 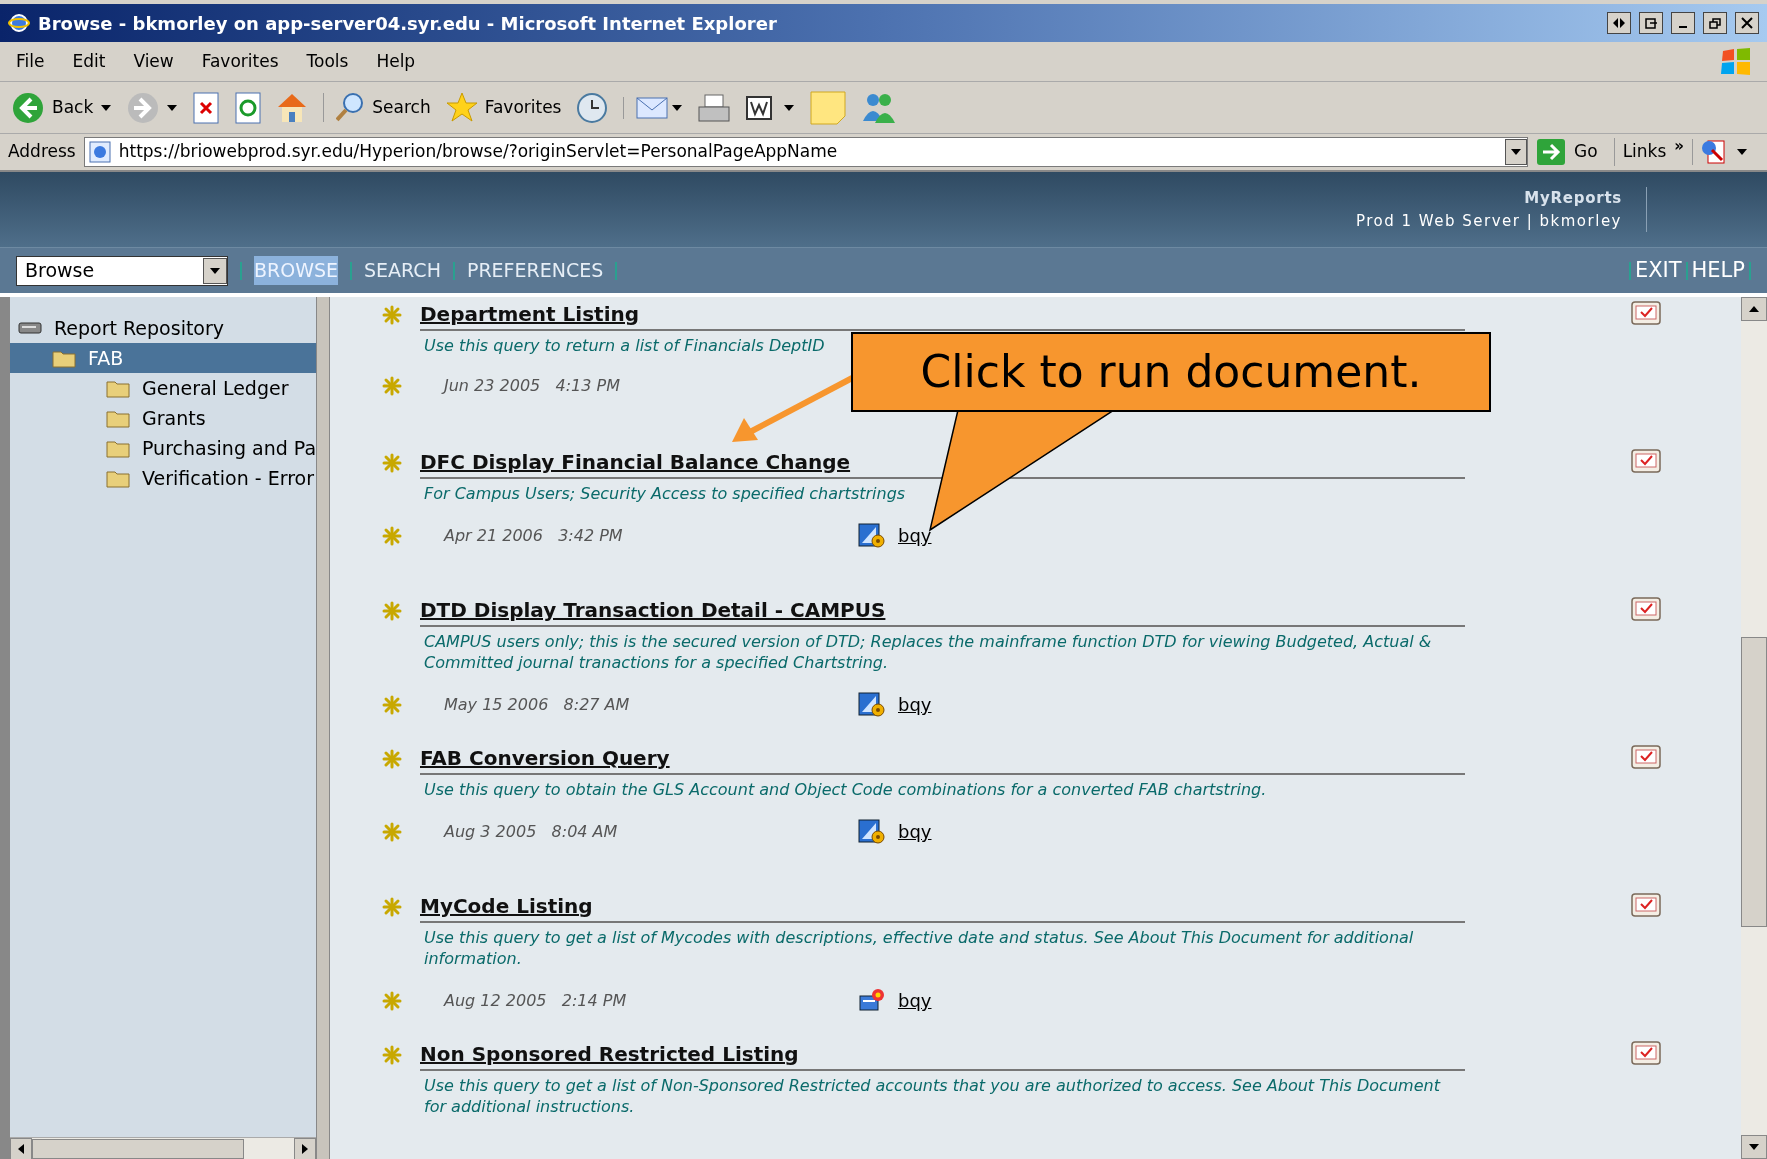 What do you see at coordinates (653, 610) in the screenshot?
I see `document-title-link: DTD Display Transaction Detail - CAMPUS` at bounding box center [653, 610].